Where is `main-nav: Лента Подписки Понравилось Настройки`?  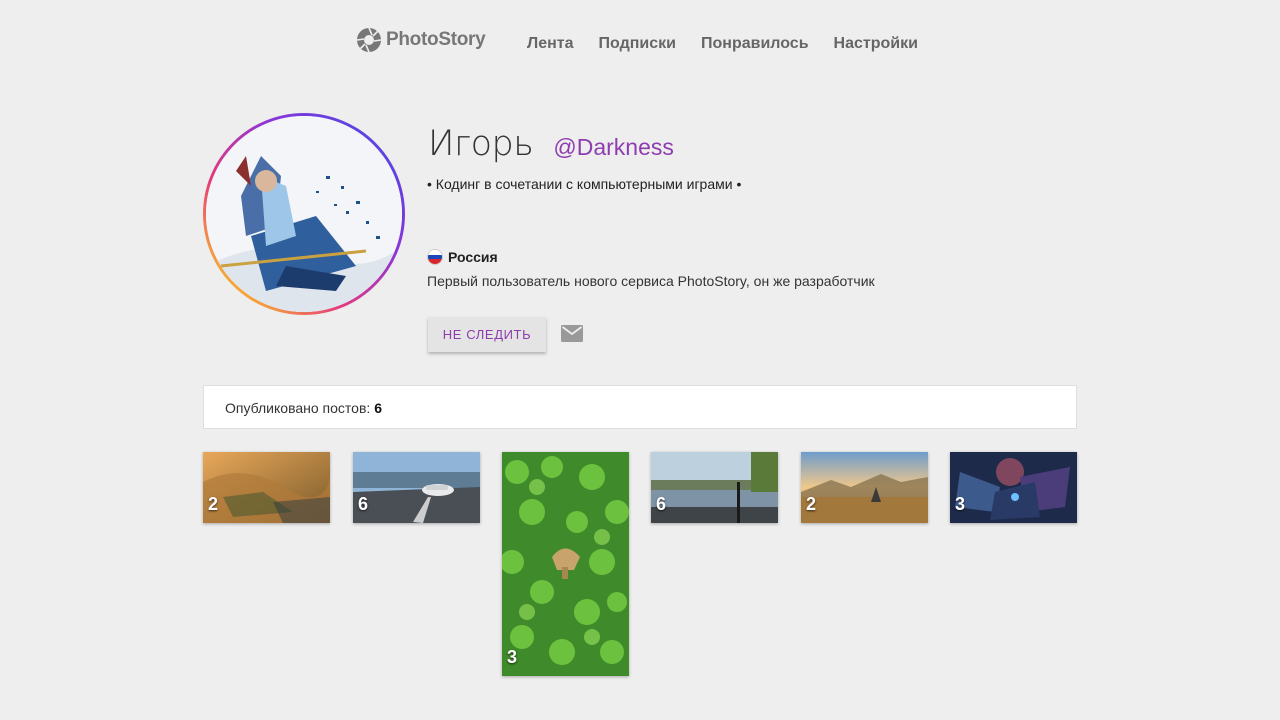 main-nav: Лента Подписки Понравилось Настройки is located at coordinates (722, 44).